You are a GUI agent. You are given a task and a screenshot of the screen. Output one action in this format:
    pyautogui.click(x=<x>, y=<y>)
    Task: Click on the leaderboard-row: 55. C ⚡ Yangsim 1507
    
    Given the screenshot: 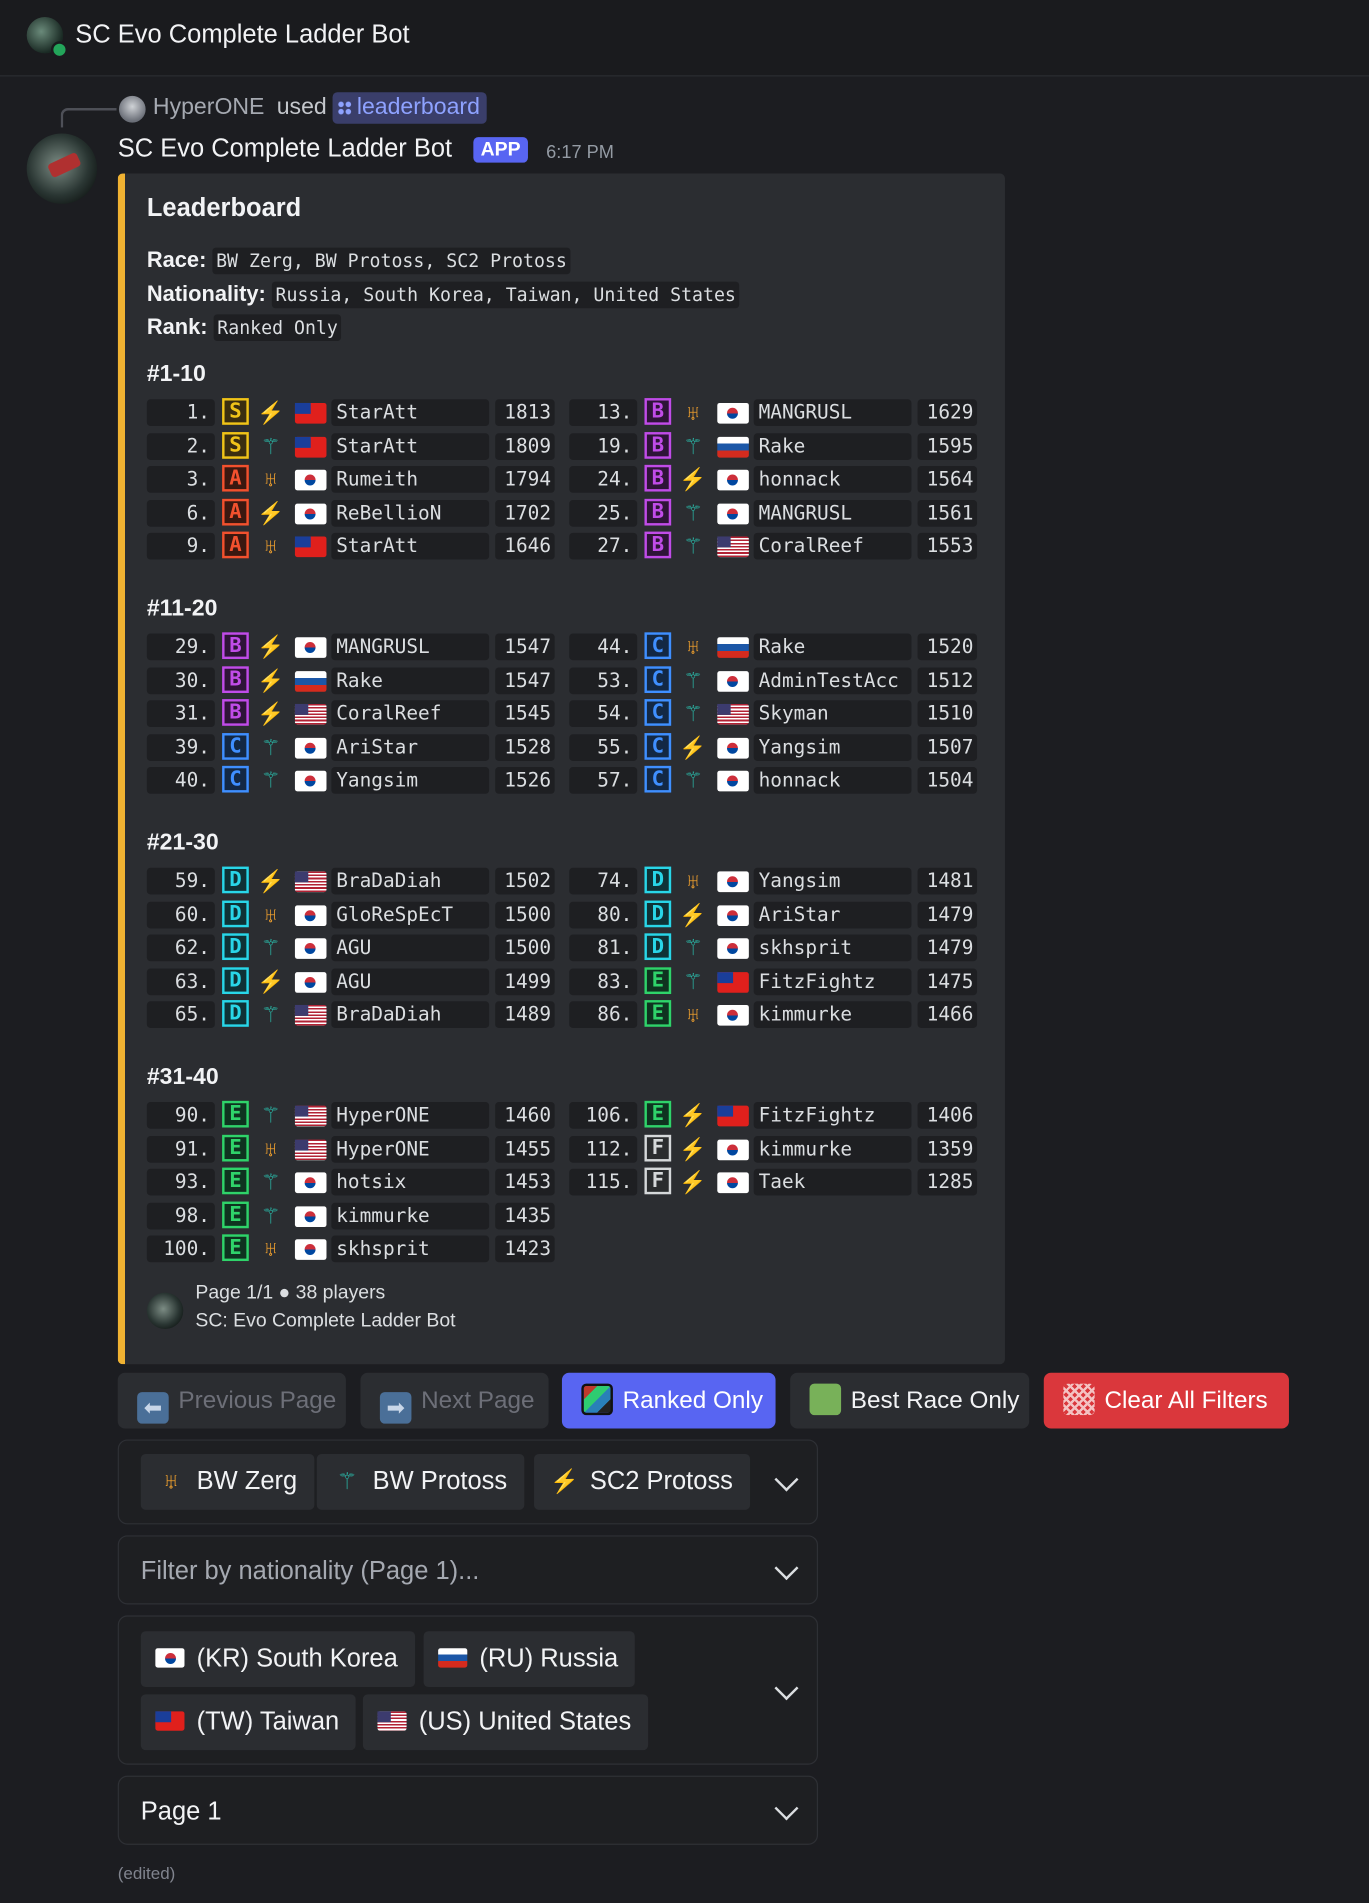 What is the action you would take?
    pyautogui.click(x=775, y=747)
    